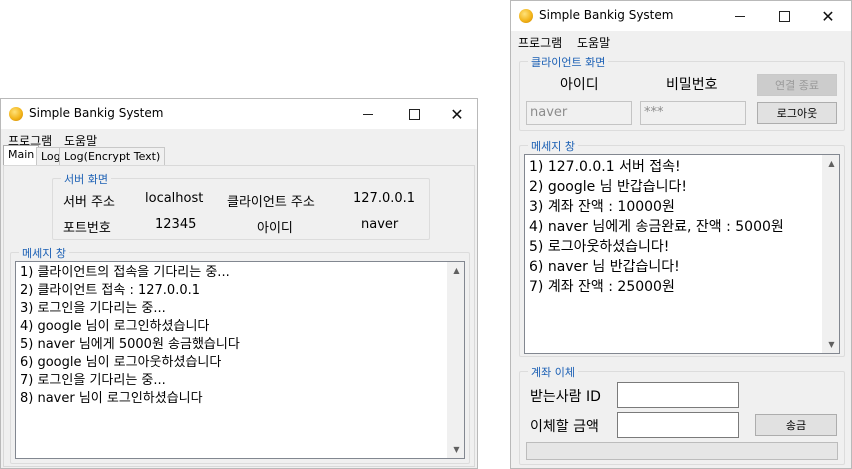  Describe the element at coordinates (115, 326) in the screenshot. I see `list-item: 4) google 님이 로그인하셨습니다` at that location.